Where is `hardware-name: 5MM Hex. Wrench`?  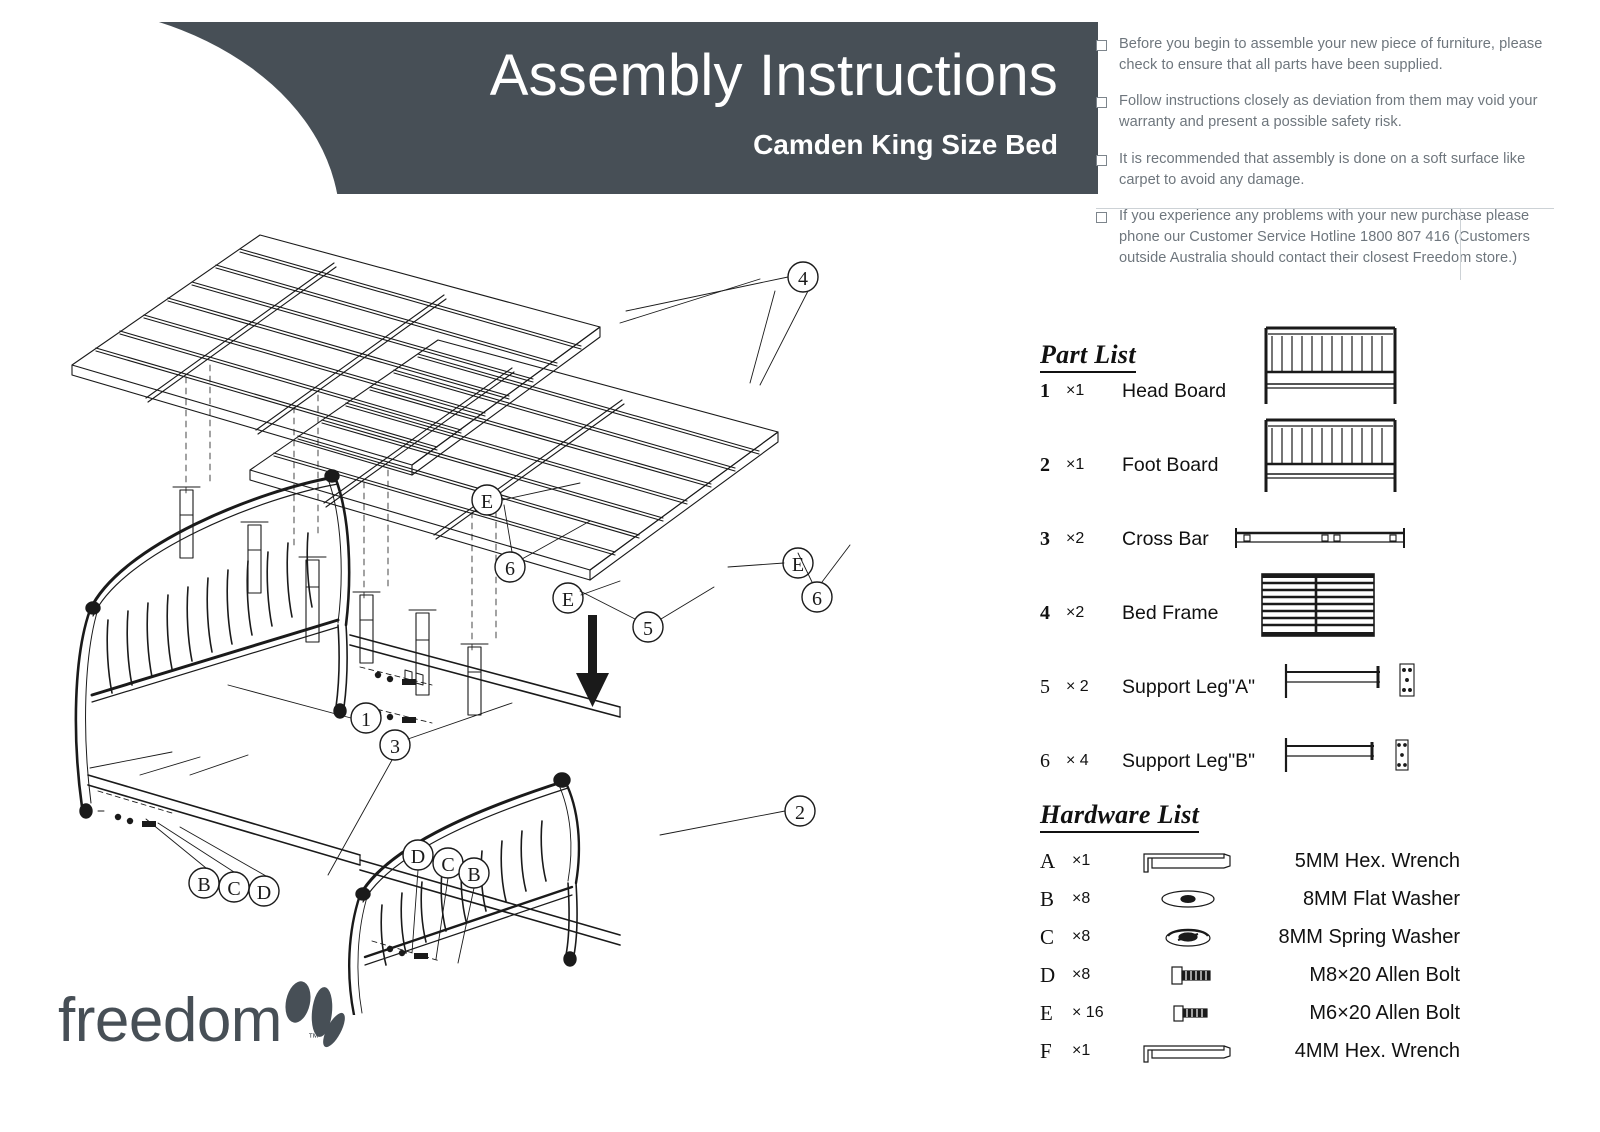
hardware-name: 5MM Hex. Wrench is located at coordinates (1377, 860).